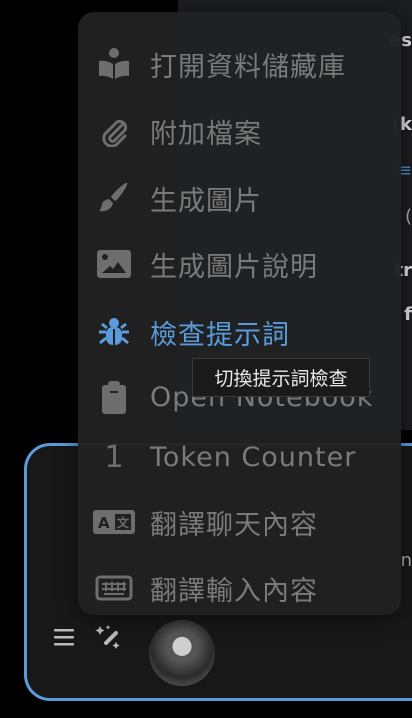 The image size is (412, 718). I want to click on background-text-fragment: n, so click(406, 560).